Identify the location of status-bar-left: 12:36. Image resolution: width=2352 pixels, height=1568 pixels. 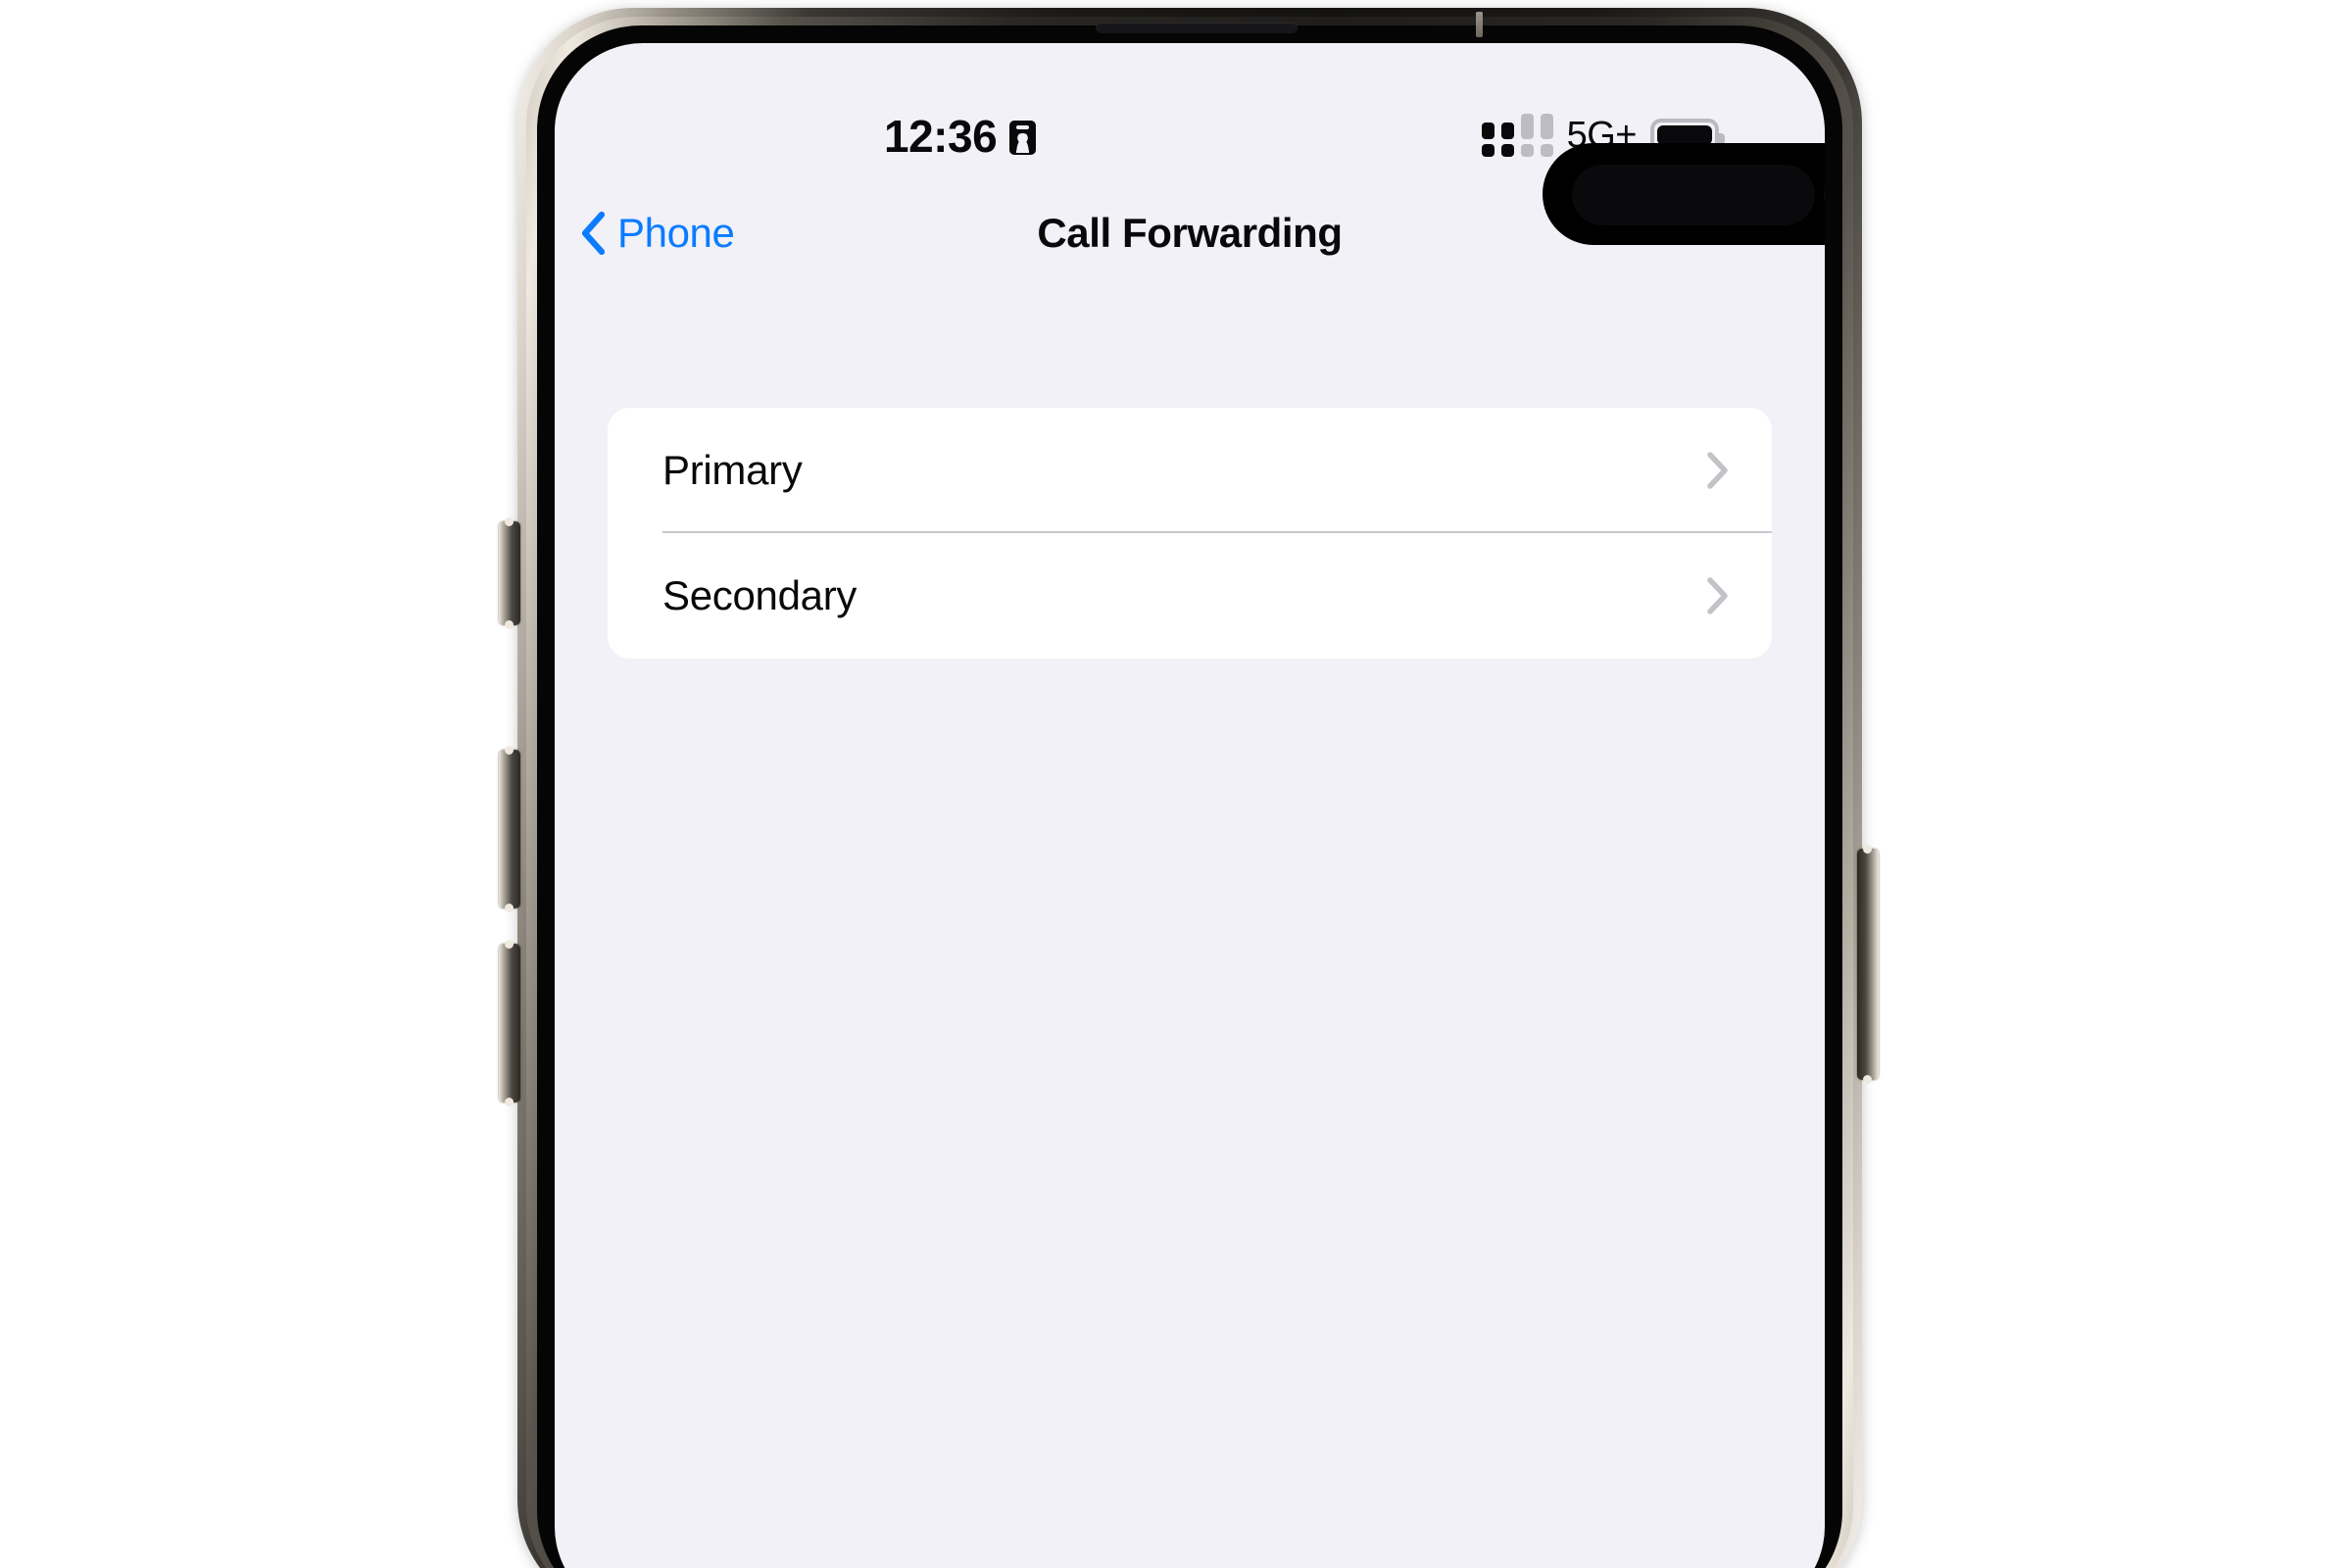
(960, 136).